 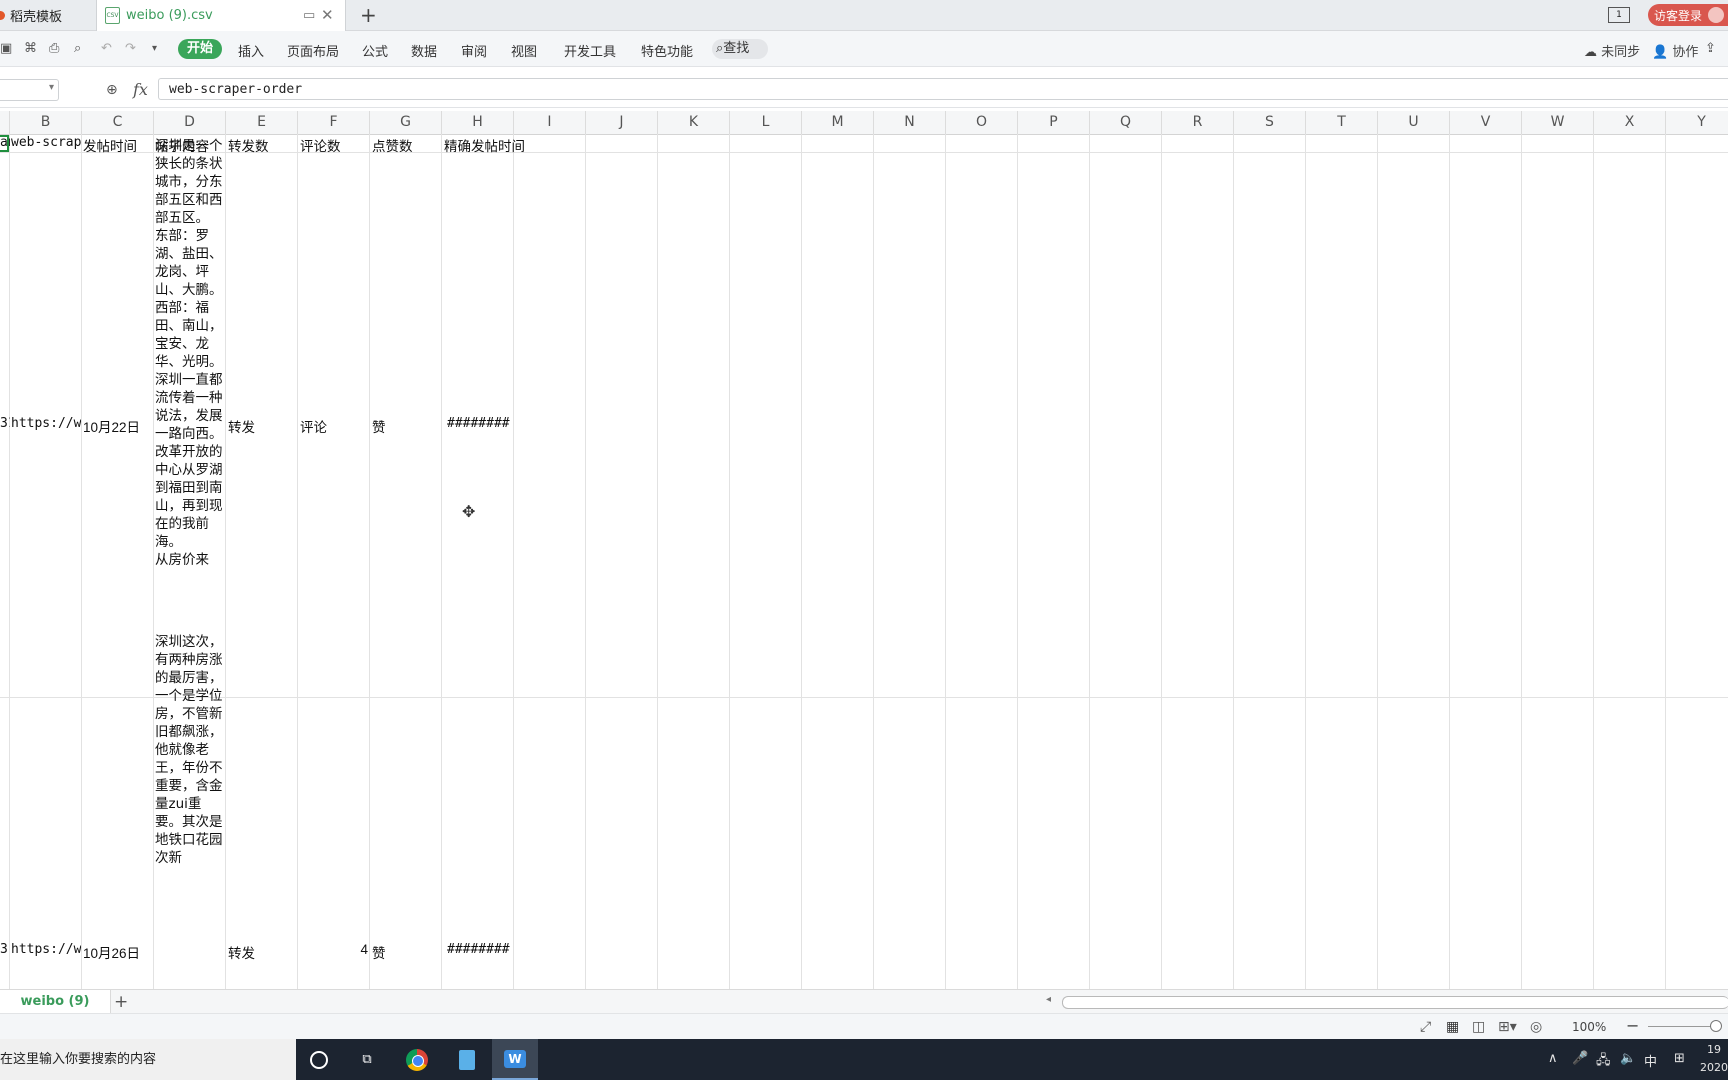 What do you see at coordinates (148, 1059) in the screenshot?
I see `taskbar-search-input: 在这里输入你要搜索的内容` at bounding box center [148, 1059].